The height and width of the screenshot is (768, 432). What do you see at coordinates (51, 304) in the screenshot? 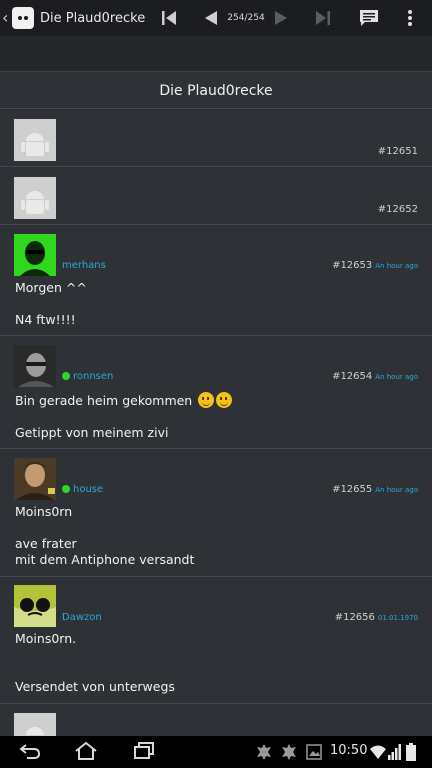
I see `post-body: Morgen ^^ N4 ftw!!!!` at bounding box center [51, 304].